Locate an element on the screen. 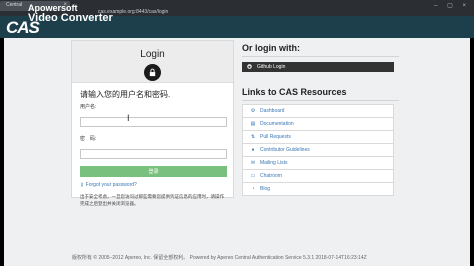 Image resolution: width=474 pixels, height=266 pixels. github-login-label: Github Login is located at coordinates (271, 67).